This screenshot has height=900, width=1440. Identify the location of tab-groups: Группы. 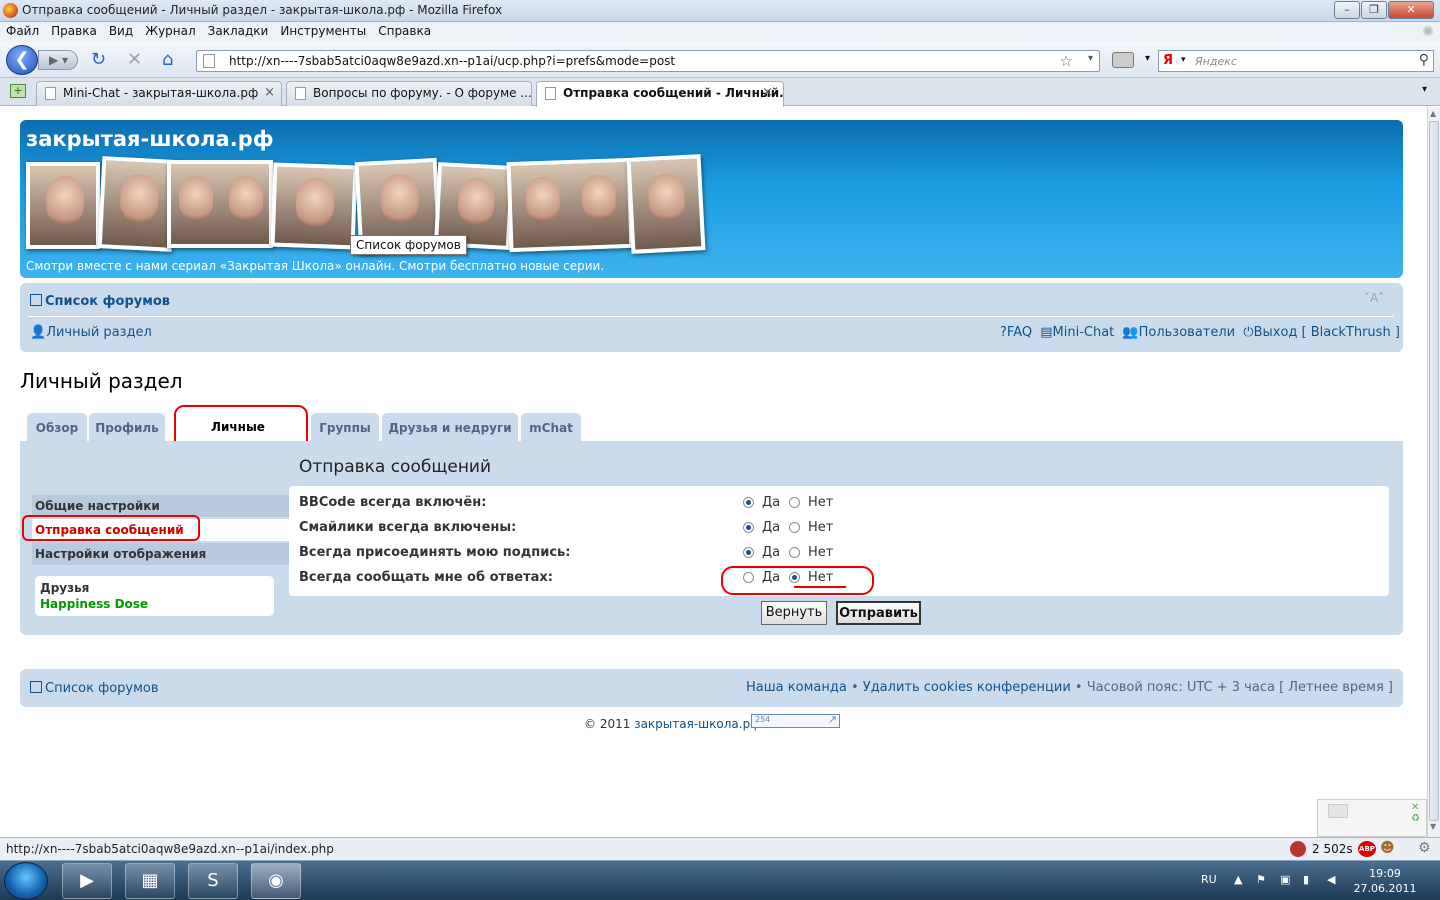
(345, 427).